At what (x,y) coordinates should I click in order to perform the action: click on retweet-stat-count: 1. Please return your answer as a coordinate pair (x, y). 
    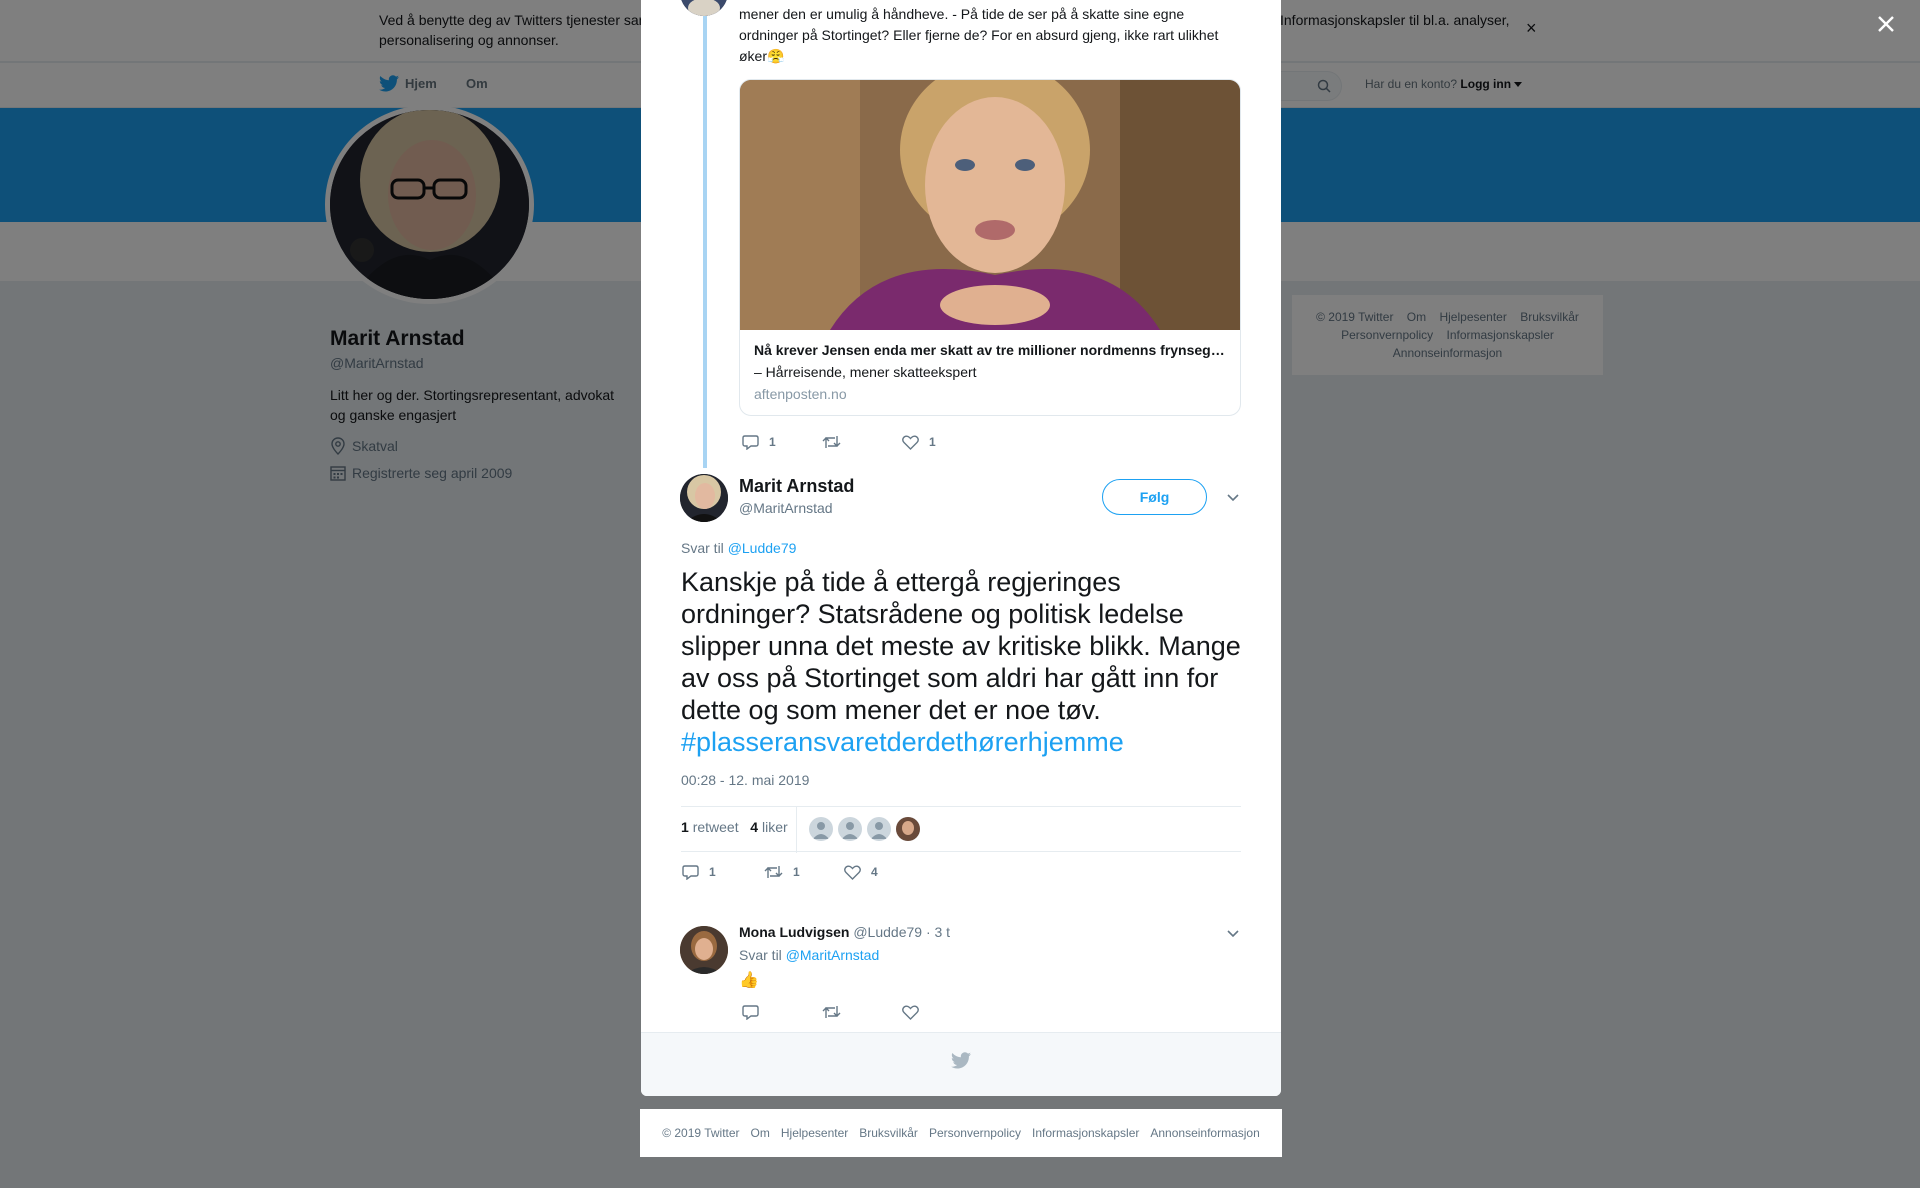
    Looking at the image, I should click on (685, 827).